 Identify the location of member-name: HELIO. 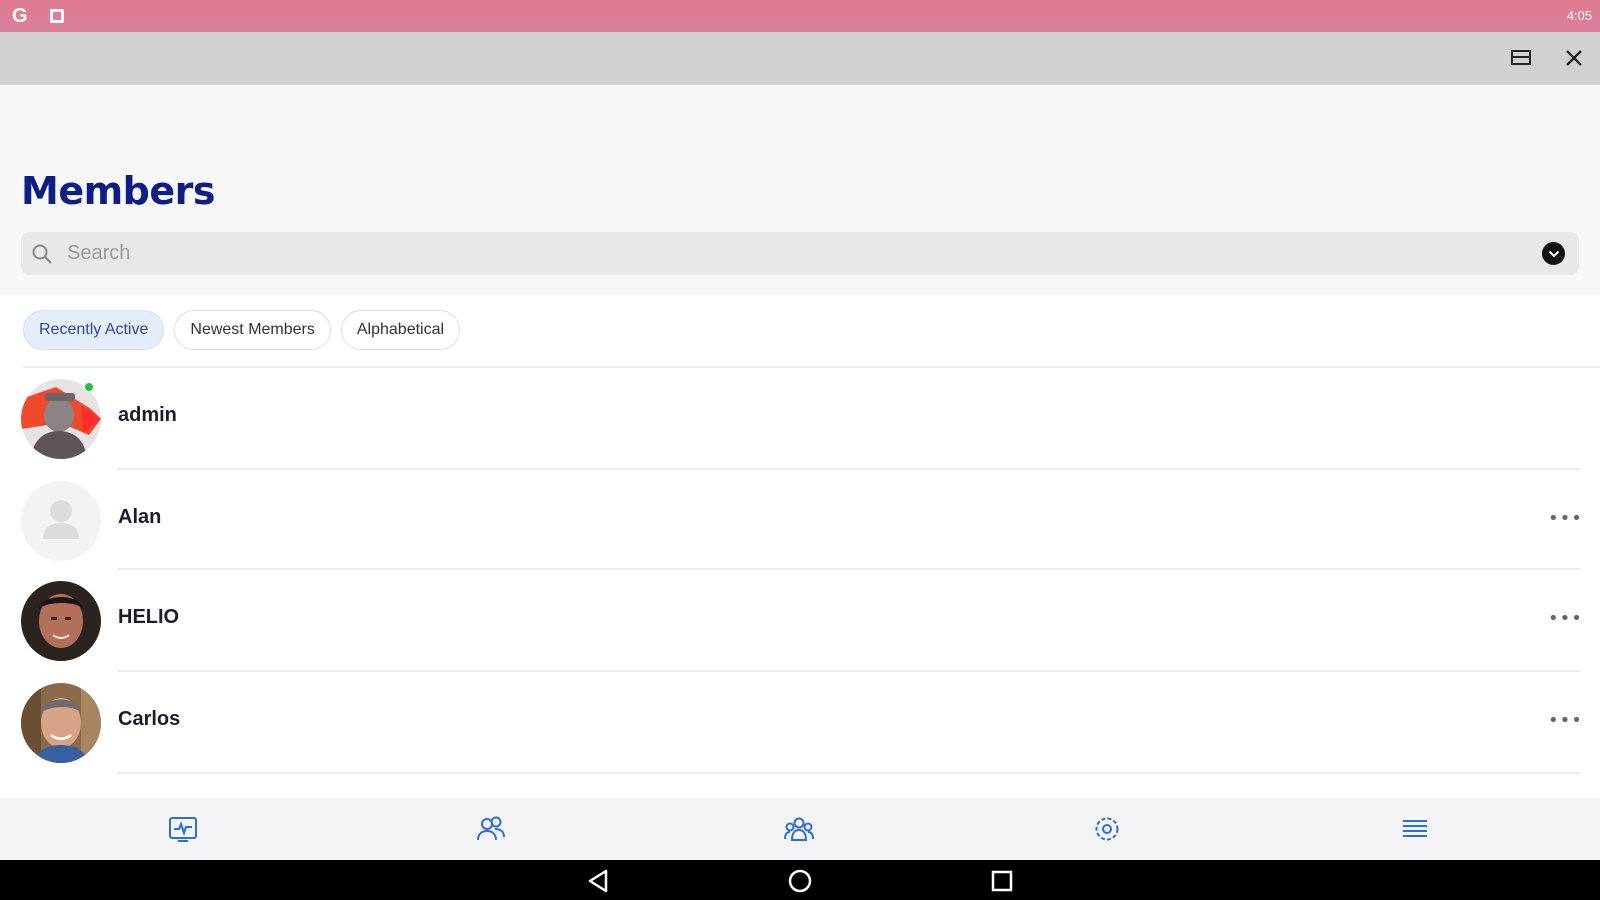
(148, 617).